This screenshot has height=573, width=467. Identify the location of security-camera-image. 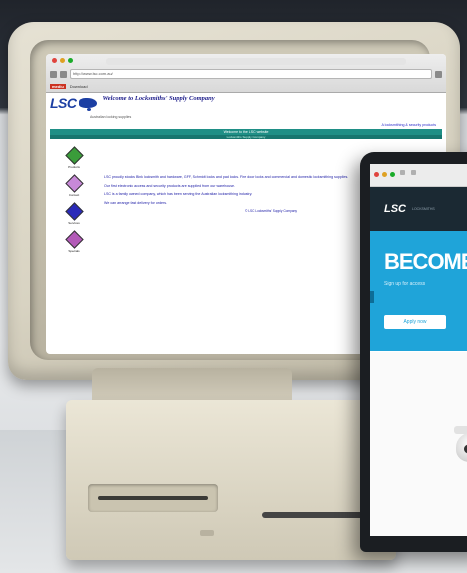
(458, 448).